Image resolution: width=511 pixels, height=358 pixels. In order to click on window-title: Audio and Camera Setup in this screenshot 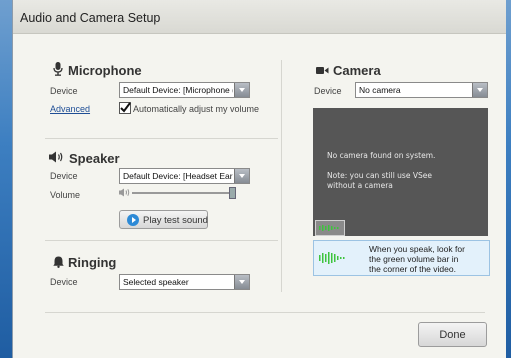, I will do `click(90, 18)`.